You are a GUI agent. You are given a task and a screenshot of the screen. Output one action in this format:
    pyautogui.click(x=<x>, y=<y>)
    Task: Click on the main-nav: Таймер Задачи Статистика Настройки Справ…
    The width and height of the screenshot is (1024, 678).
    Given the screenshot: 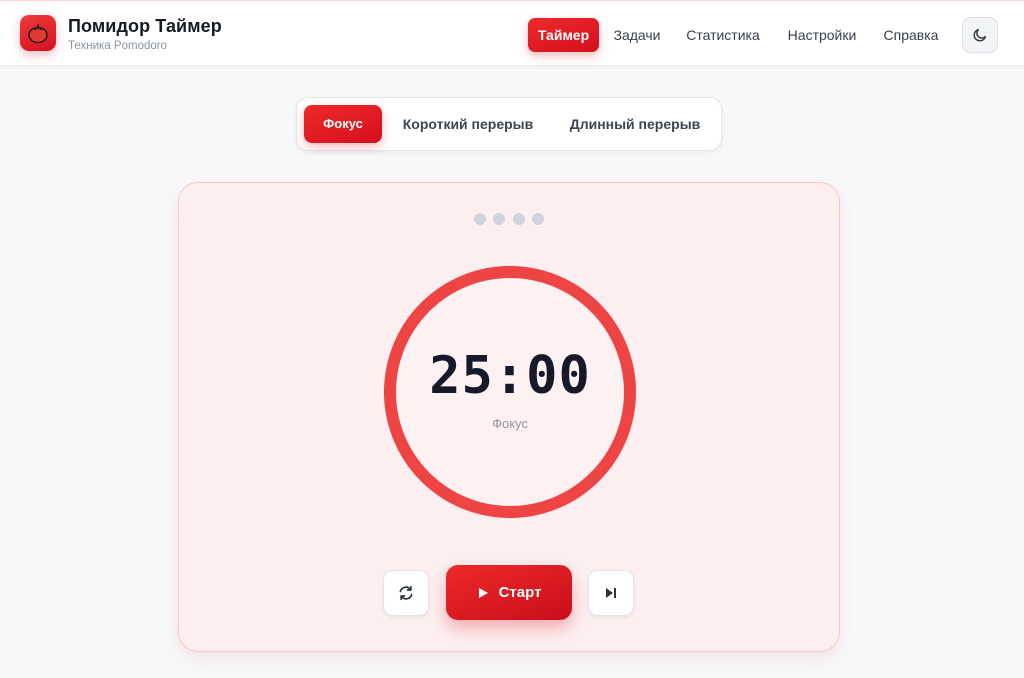 What is the action you would take?
    pyautogui.click(x=512, y=35)
    